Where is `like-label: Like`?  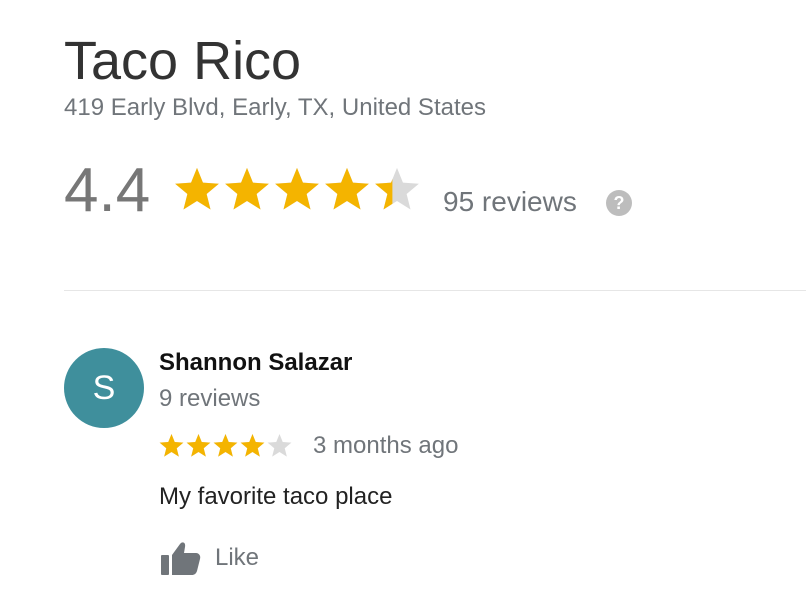
like-label: Like is located at coordinates (237, 557).